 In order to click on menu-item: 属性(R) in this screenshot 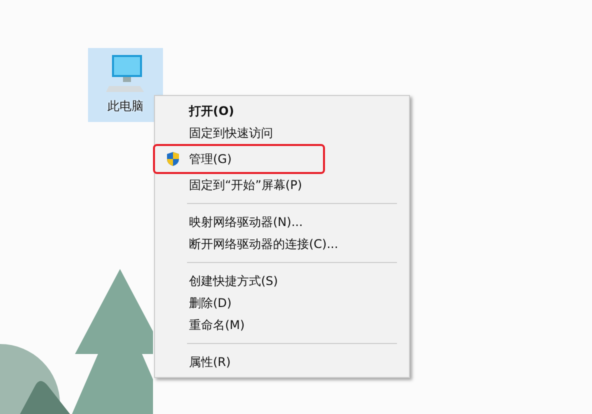, I will do `click(282, 362)`.